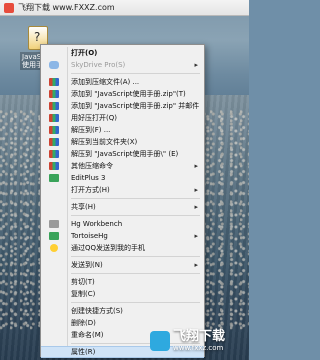 Image resolution: width=320 pixels, height=360 pixels. I want to click on menu-item-label: 打开方式(H), so click(90, 190).